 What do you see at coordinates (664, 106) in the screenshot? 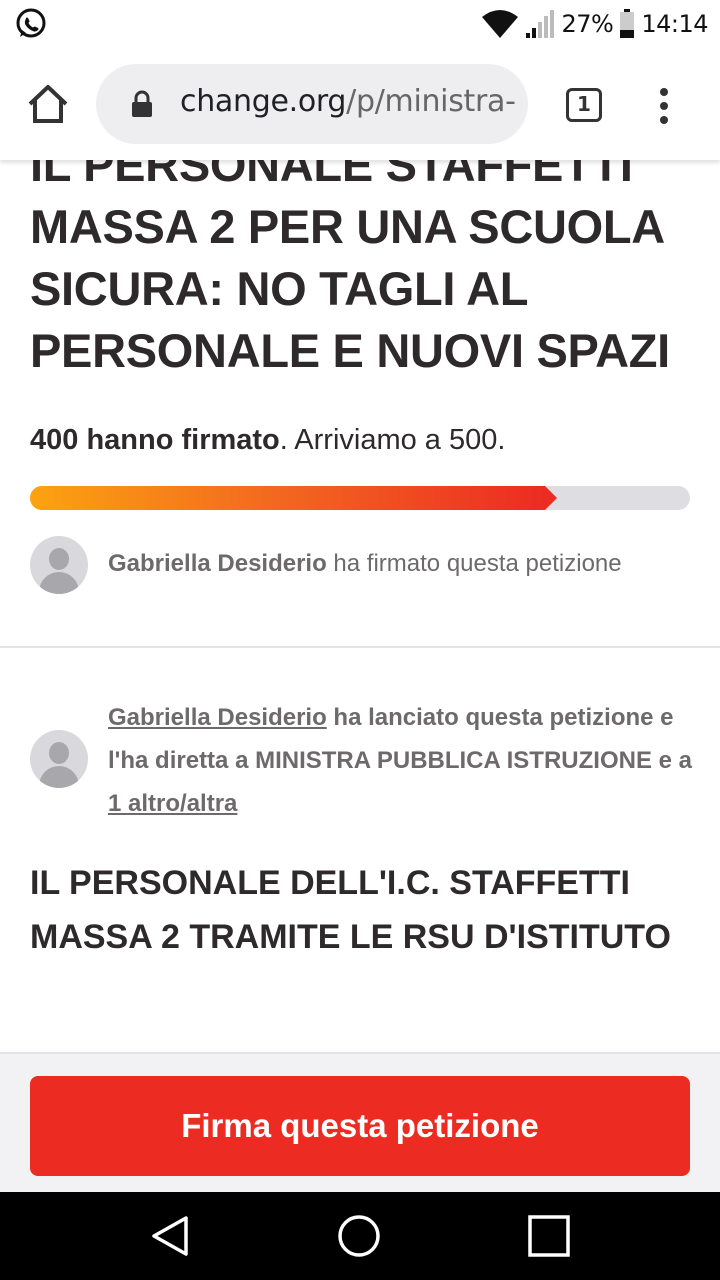
I see `more-vert-icon` at bounding box center [664, 106].